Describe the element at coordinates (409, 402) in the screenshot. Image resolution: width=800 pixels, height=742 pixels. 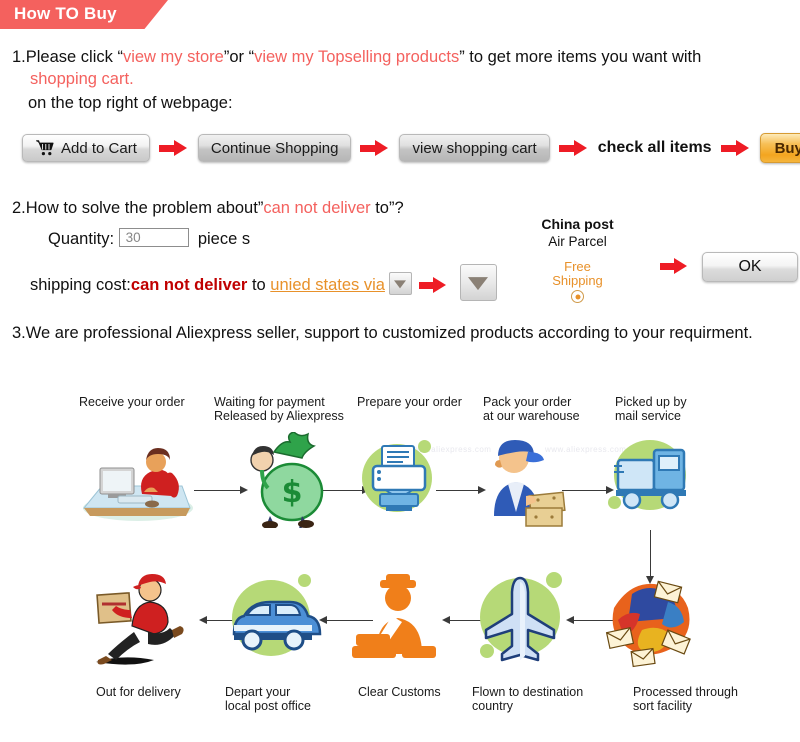
I see `flow-label-prepare-order: Prepare your order` at that location.